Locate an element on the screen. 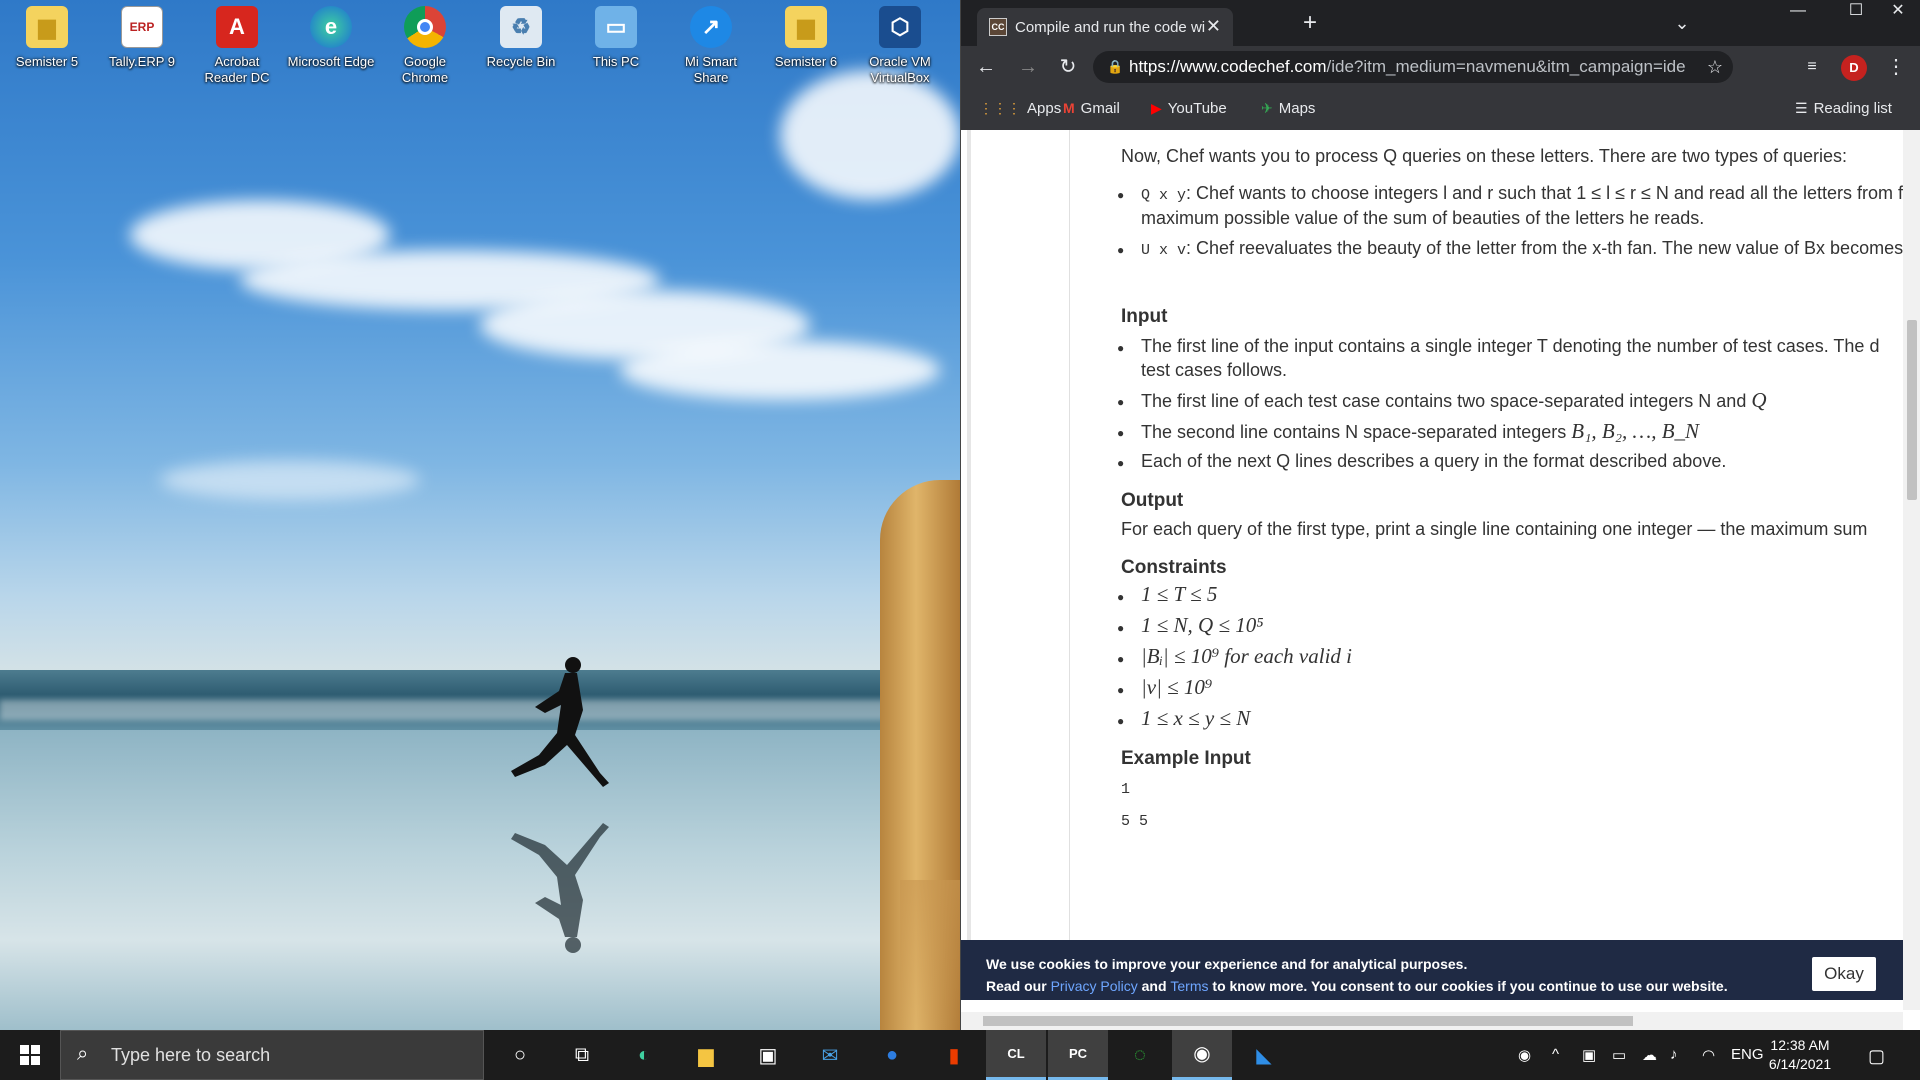 This screenshot has height=1080, width=1920. tab-codechef: CC Compile and run the code with o ✕ is located at coordinates (1105, 27).